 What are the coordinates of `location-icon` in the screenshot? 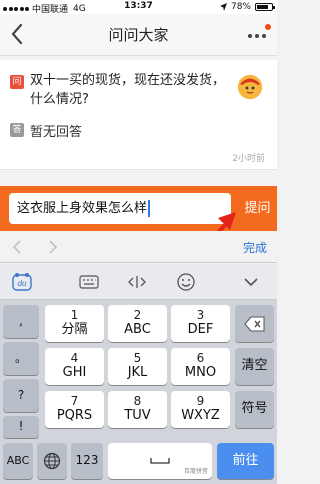 It's located at (223, 7).